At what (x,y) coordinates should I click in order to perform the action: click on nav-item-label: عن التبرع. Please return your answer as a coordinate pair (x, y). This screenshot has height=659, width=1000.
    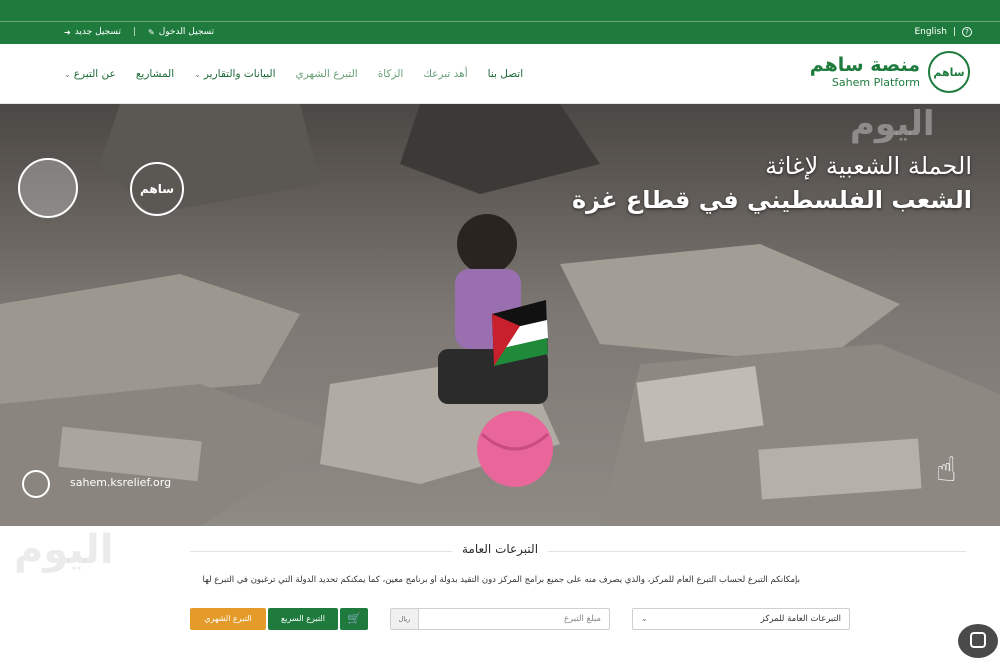
    Looking at the image, I should click on (94, 74).